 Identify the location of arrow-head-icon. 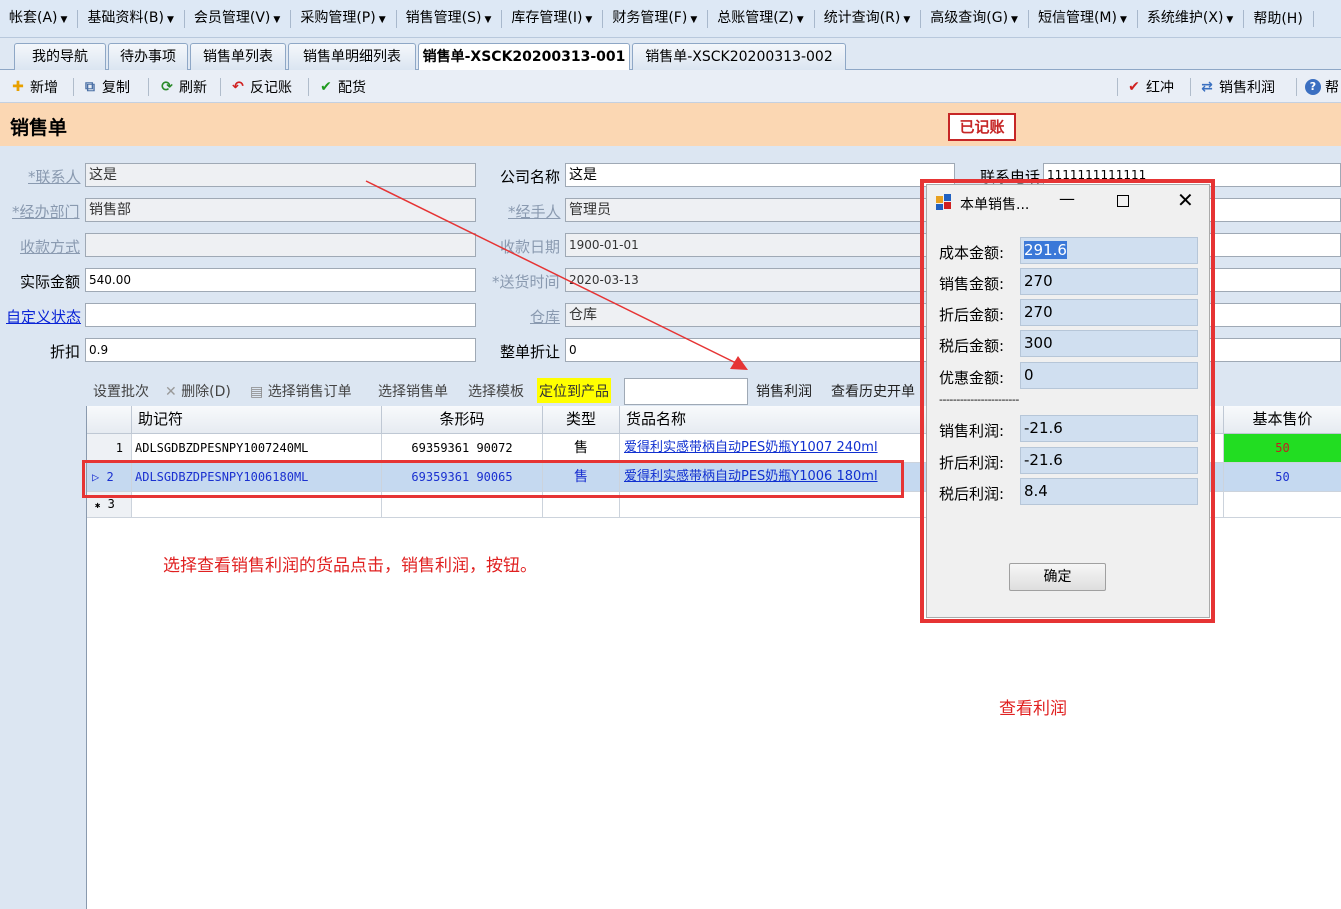
(739, 363).